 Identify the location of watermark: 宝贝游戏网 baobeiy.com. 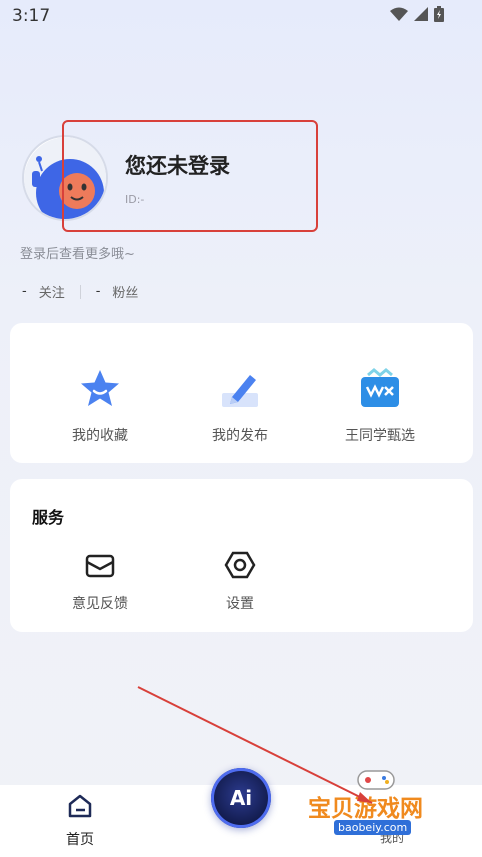
(375, 805).